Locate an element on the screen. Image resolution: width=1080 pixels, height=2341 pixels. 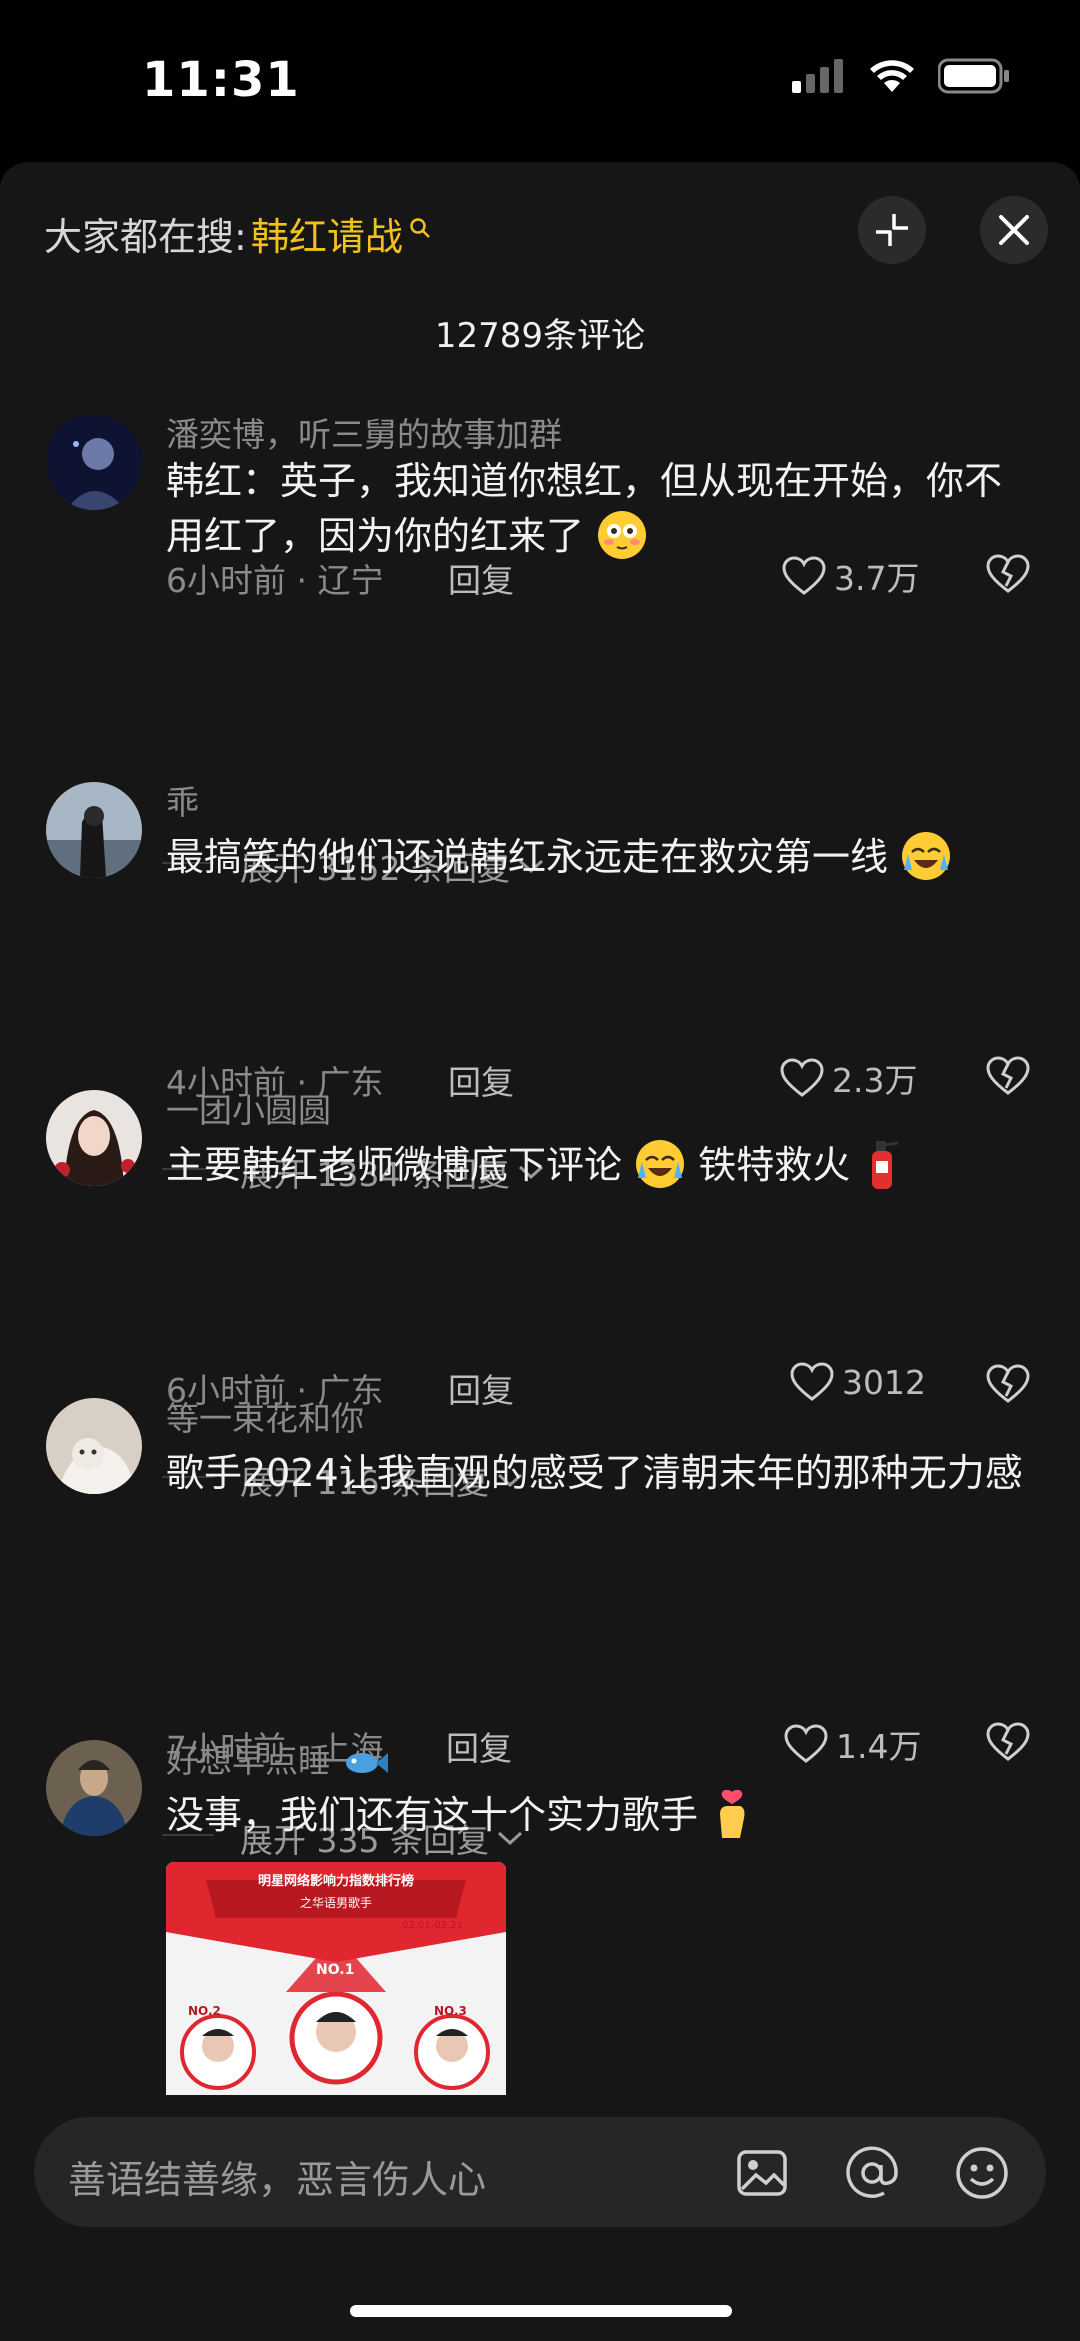
search-prefix: 大家都在搜: is located at coordinates (145, 237).